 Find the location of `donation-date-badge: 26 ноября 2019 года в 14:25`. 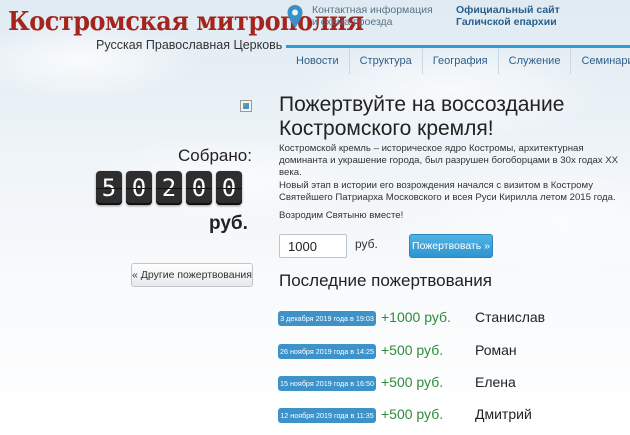

donation-date-badge: 26 ноября 2019 года в 14:25 is located at coordinates (327, 351).